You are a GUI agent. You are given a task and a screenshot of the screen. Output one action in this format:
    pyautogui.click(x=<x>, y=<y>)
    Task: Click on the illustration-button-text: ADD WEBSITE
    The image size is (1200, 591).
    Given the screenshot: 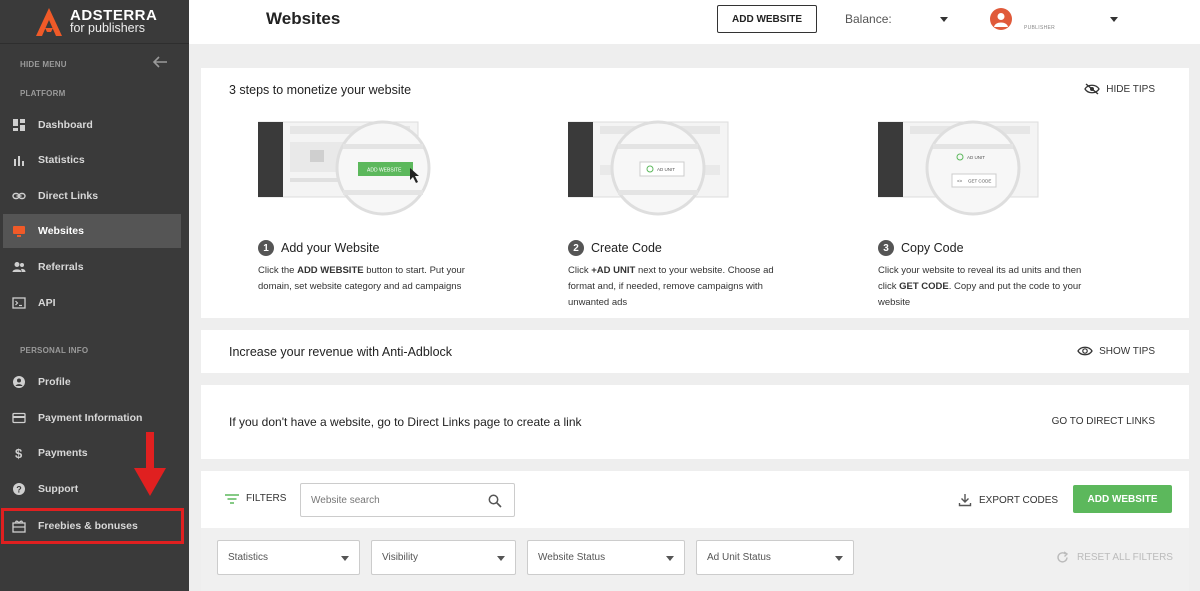 What is the action you would take?
    pyautogui.click(x=384, y=171)
    